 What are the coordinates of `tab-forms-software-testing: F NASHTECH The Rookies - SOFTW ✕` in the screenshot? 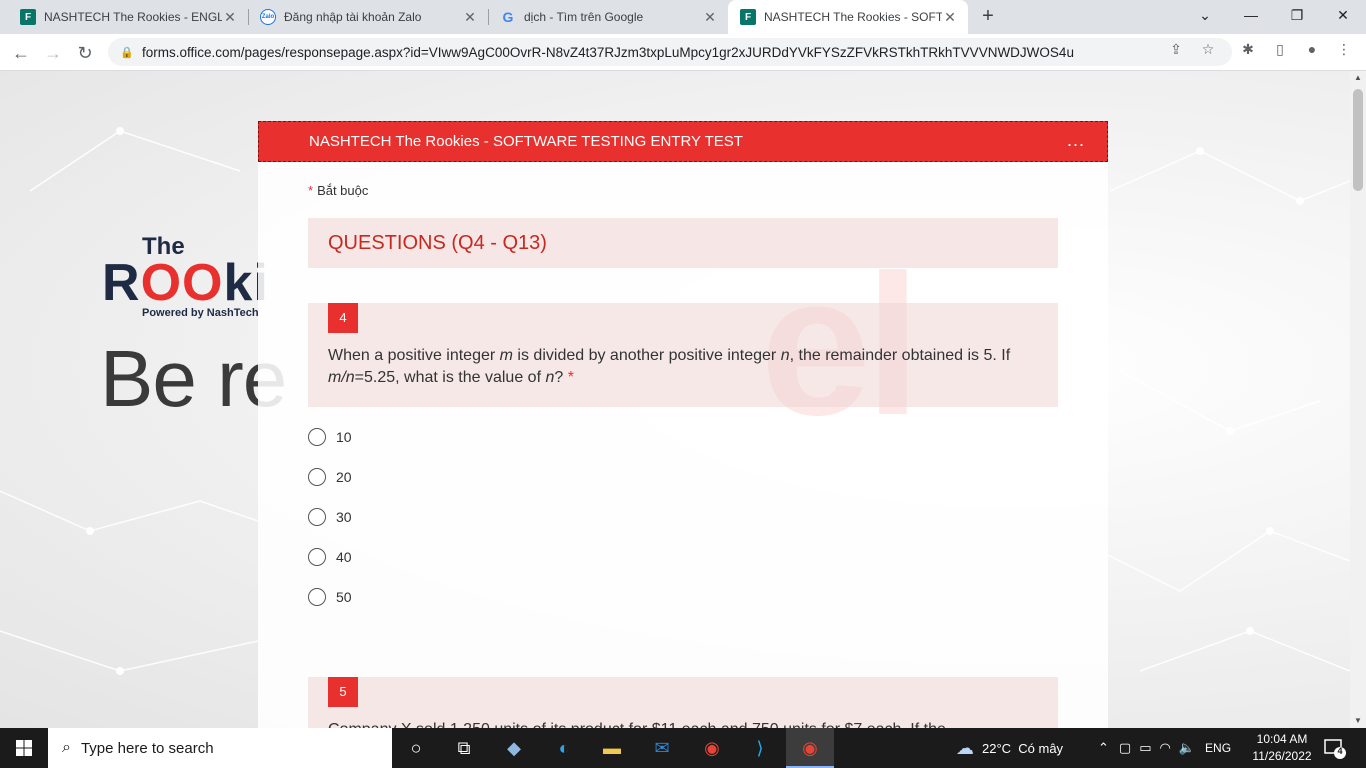 It's located at (848, 17).